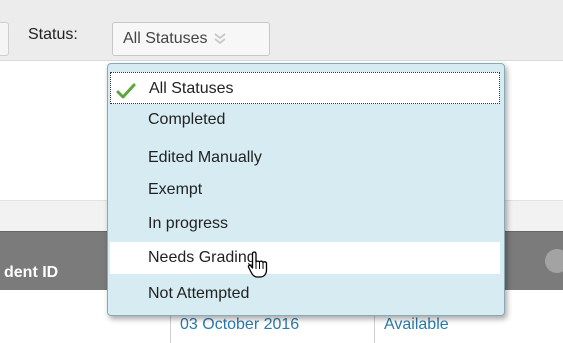 This screenshot has width=563, height=343. What do you see at coordinates (305, 294) in the screenshot?
I see `status-option-not-attempted: Not Attempted` at bounding box center [305, 294].